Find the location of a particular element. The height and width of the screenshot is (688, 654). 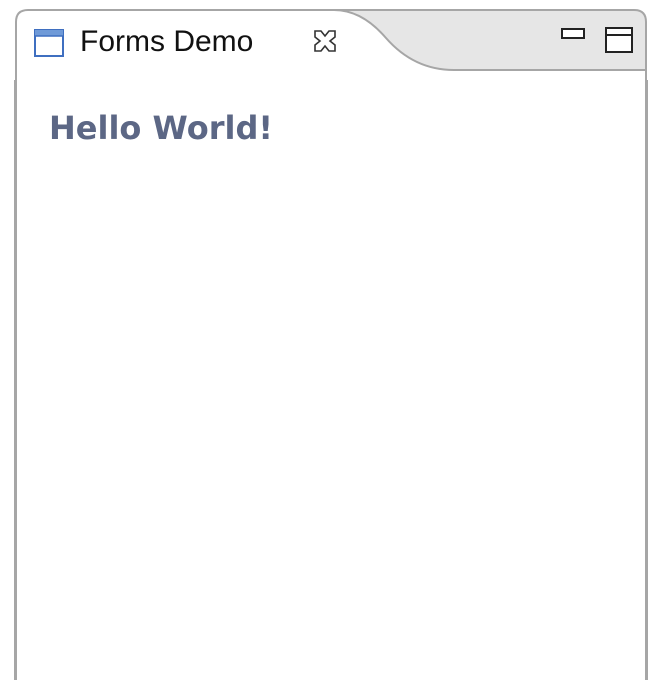

form-title: Hello World! is located at coordinates (161, 128).